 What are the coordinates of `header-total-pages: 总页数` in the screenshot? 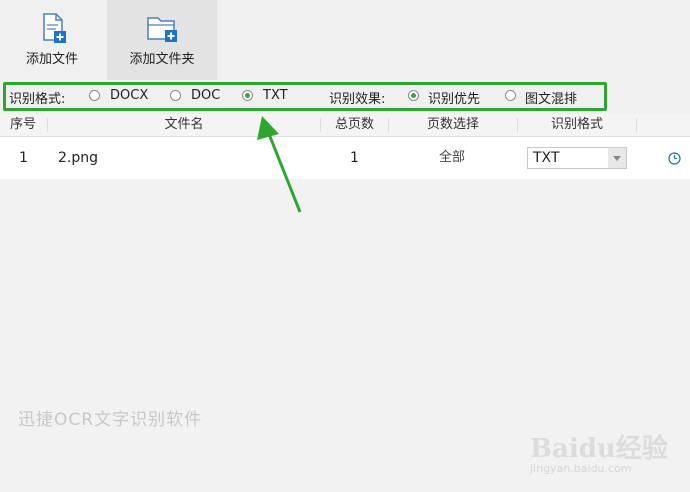 It's located at (354, 125).